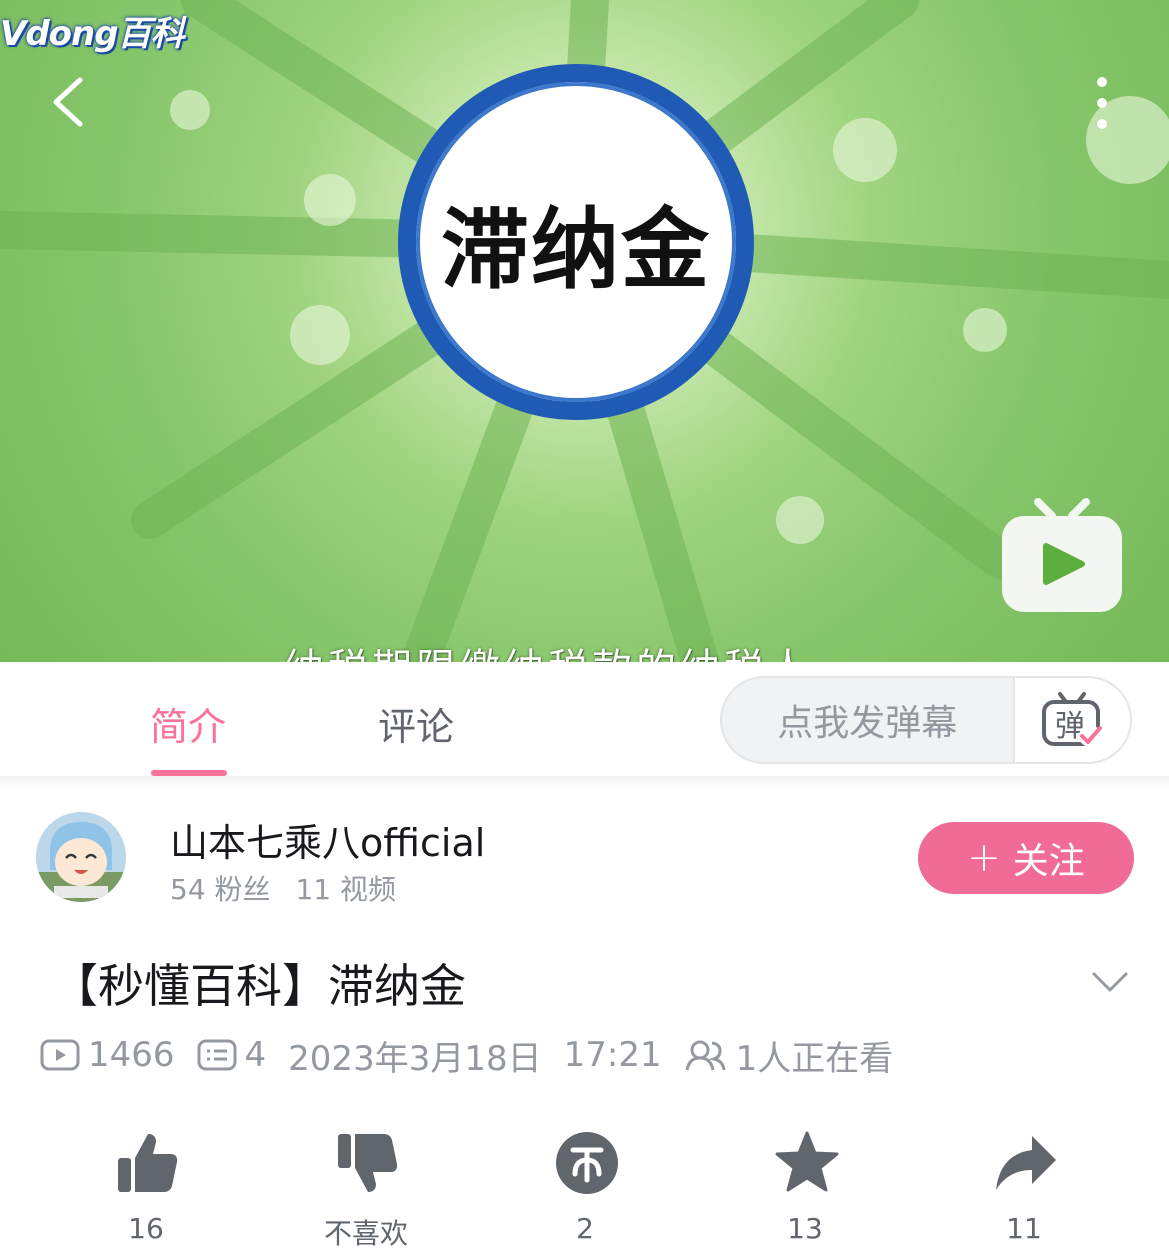 The image size is (1169, 1256). I want to click on favorite-button: 13, so click(805, 1190).